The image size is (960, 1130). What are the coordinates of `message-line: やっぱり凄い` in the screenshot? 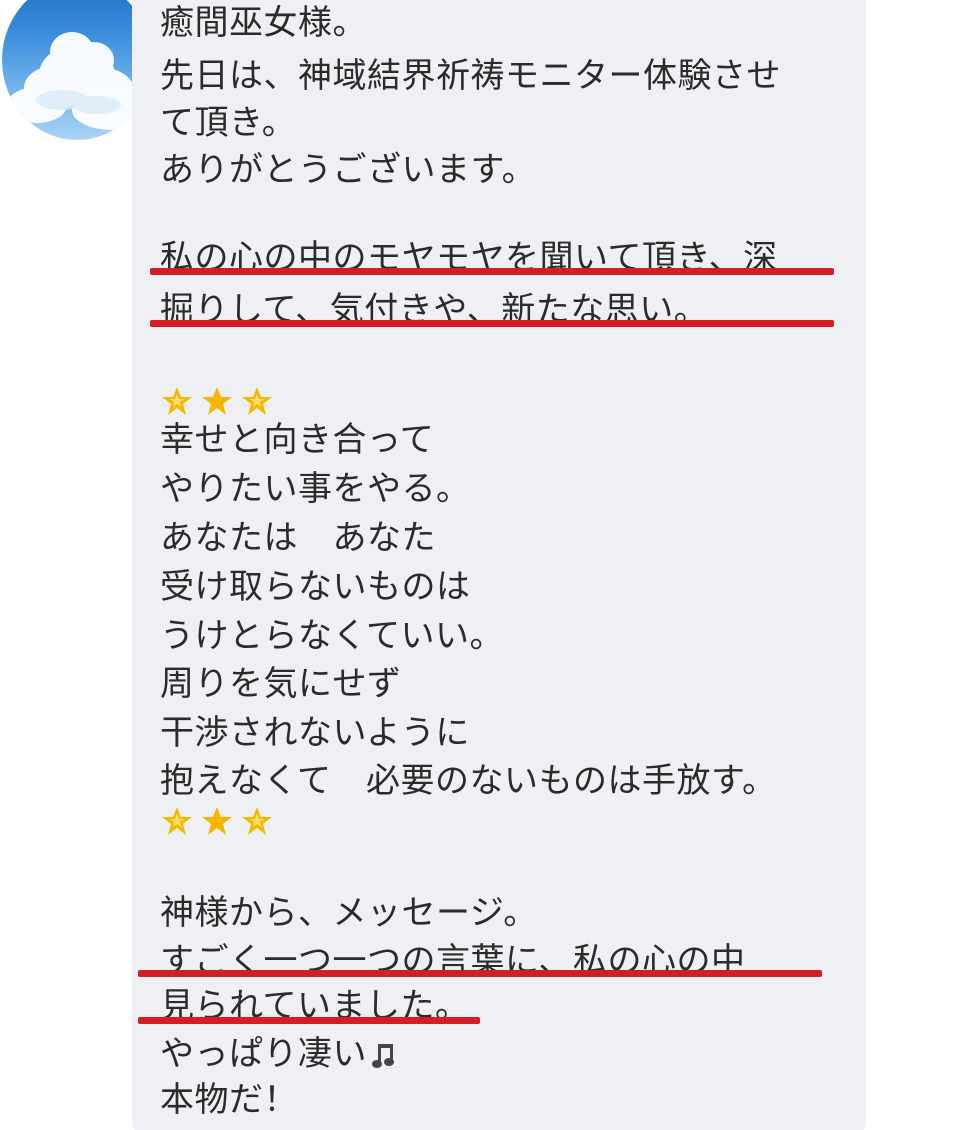 It's located at (278, 1054).